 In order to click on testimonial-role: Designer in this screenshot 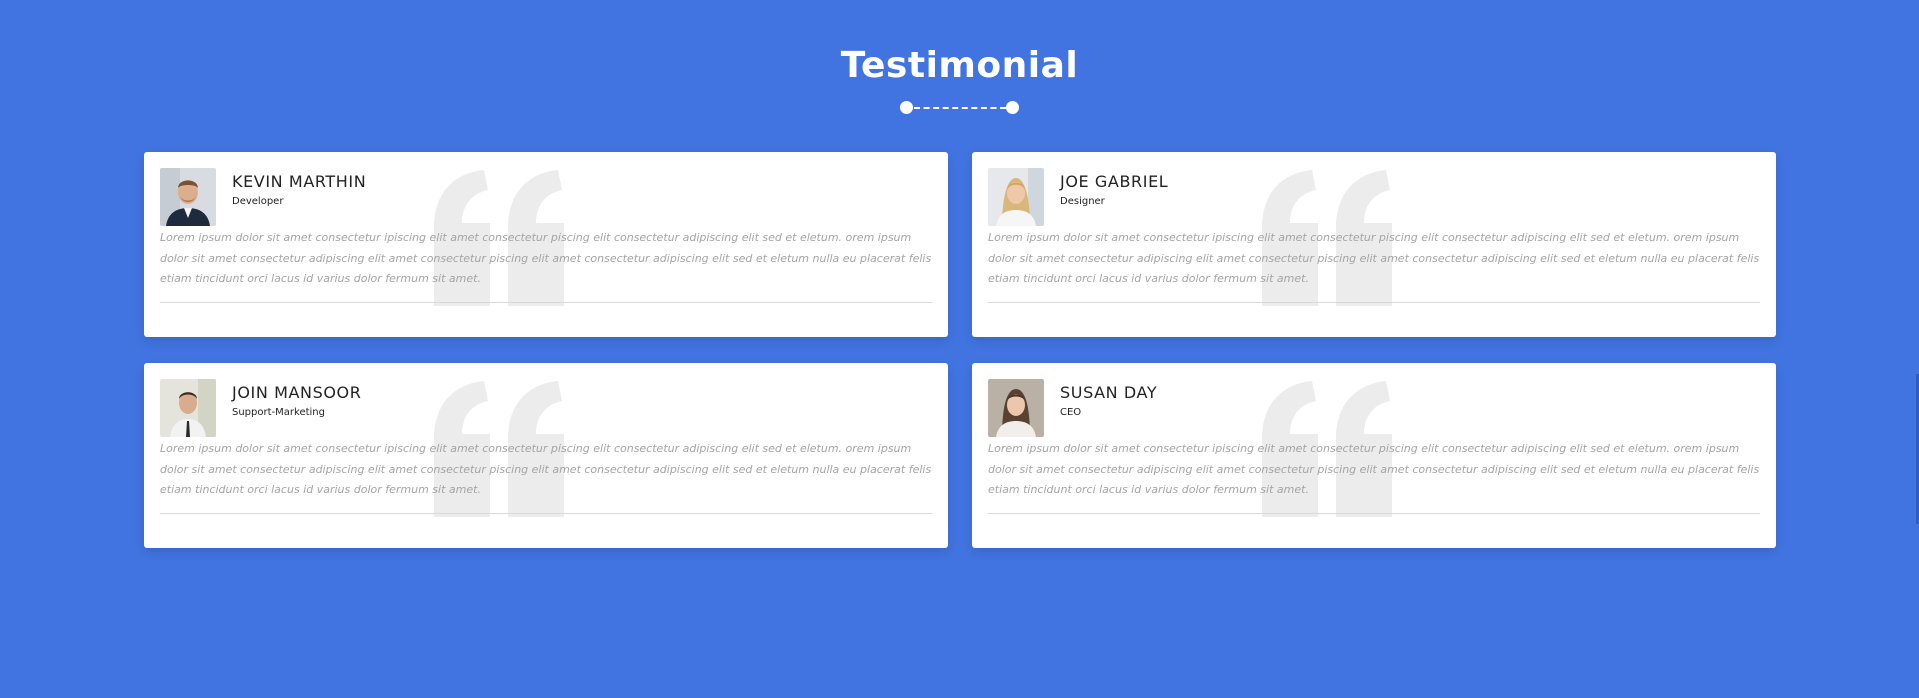, I will do `click(1082, 201)`.